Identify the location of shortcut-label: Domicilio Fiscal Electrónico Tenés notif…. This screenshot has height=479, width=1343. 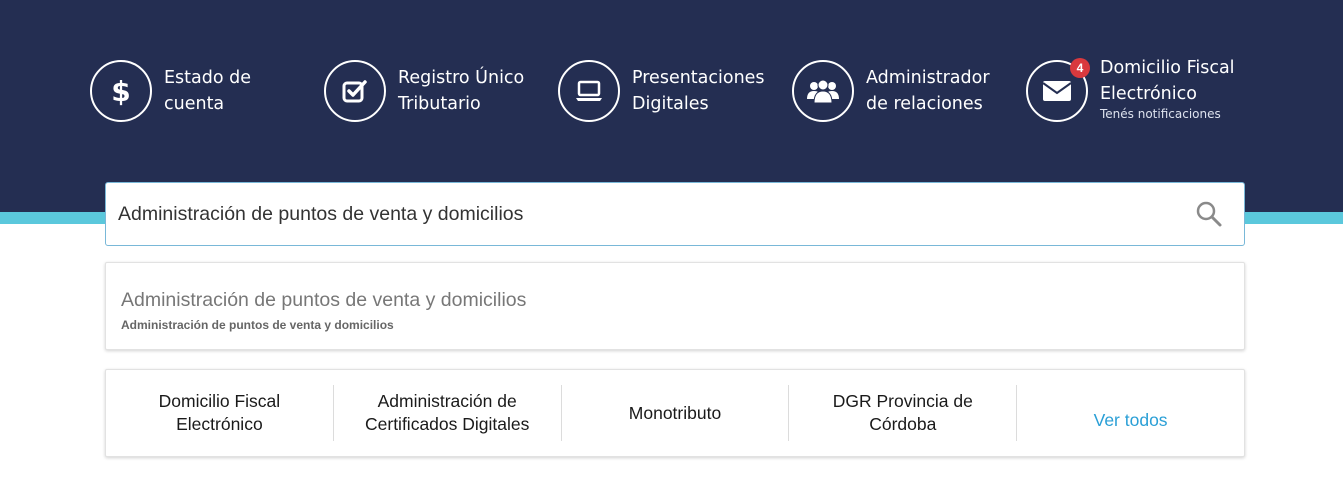
(1167, 88).